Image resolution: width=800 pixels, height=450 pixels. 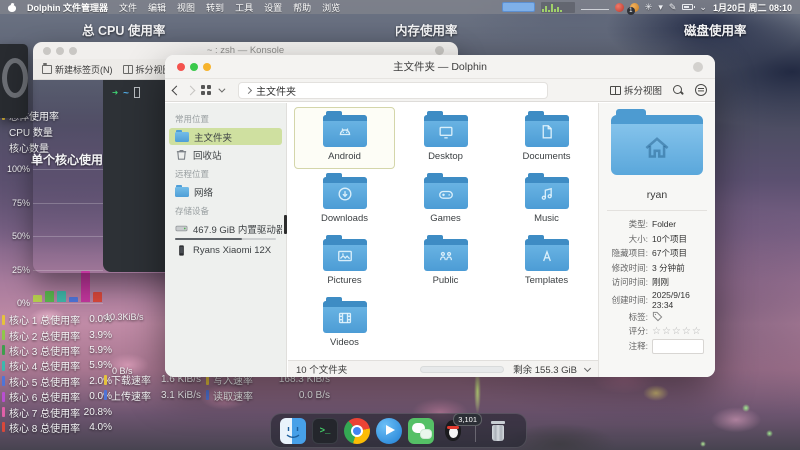 I want to click on folder-item: Android, so click(x=344, y=138).